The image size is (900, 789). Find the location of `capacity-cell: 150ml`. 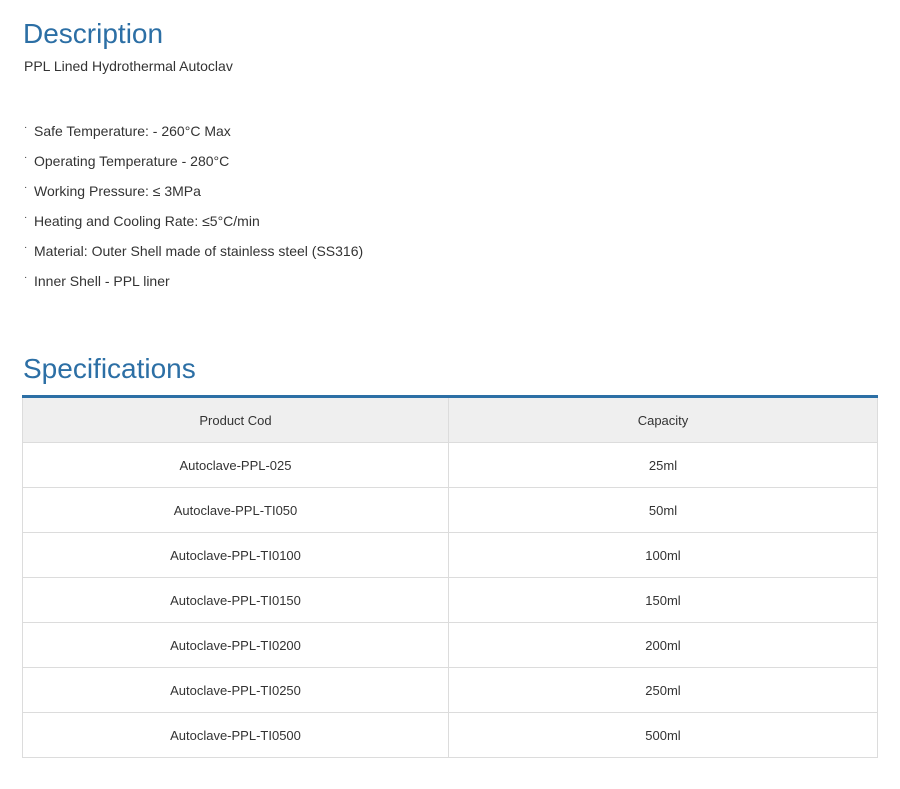

capacity-cell: 150ml is located at coordinates (663, 600).